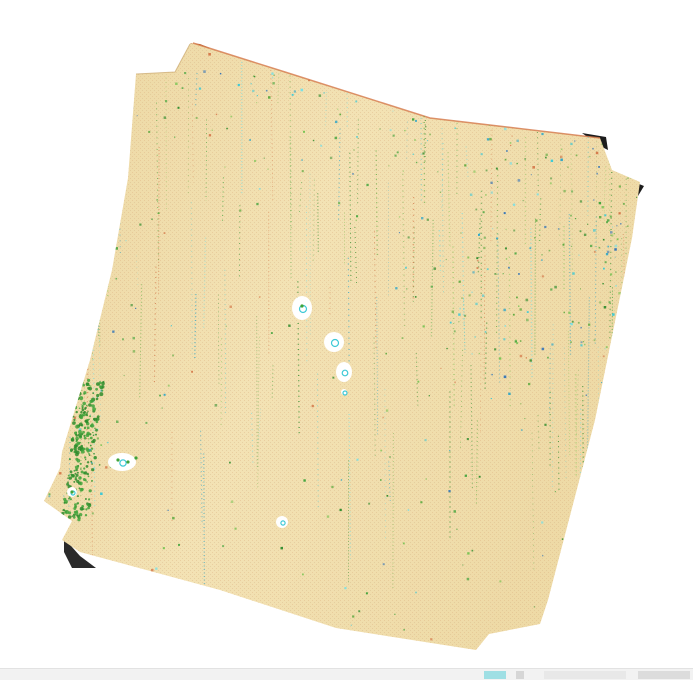  Describe the element at coordinates (135, 457) in the screenshot. I see `hole-center-dot` at that location.